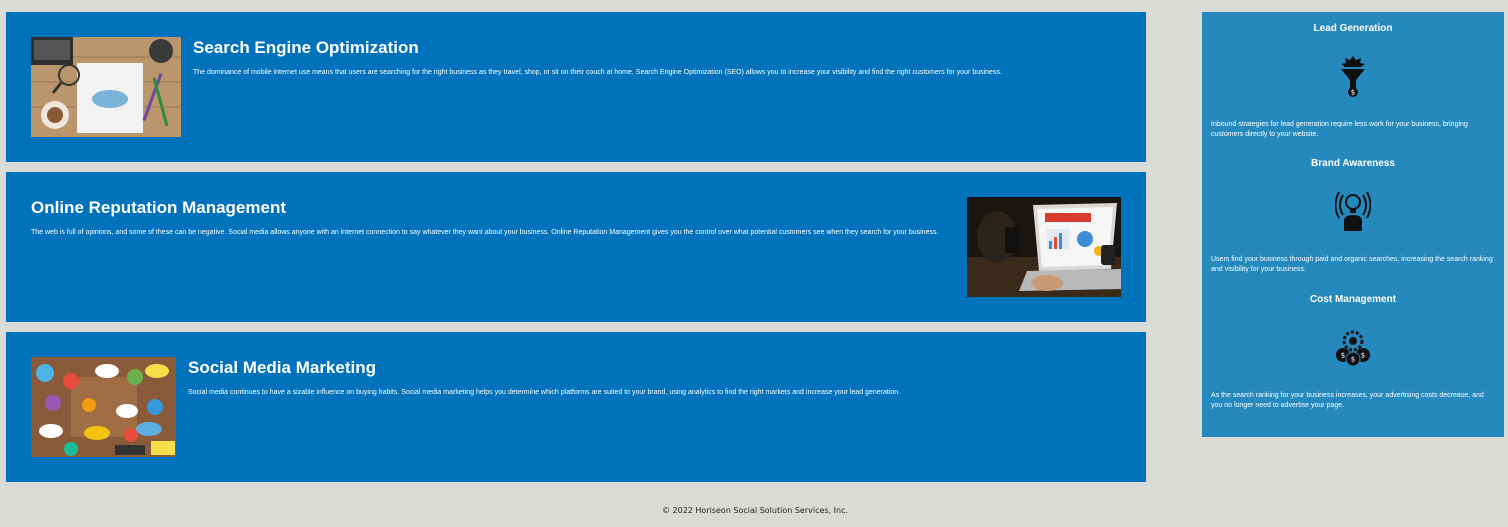 The image size is (1508, 527). What do you see at coordinates (159, 207) in the screenshot?
I see `online-reputation-title: Online Reputation Management` at bounding box center [159, 207].